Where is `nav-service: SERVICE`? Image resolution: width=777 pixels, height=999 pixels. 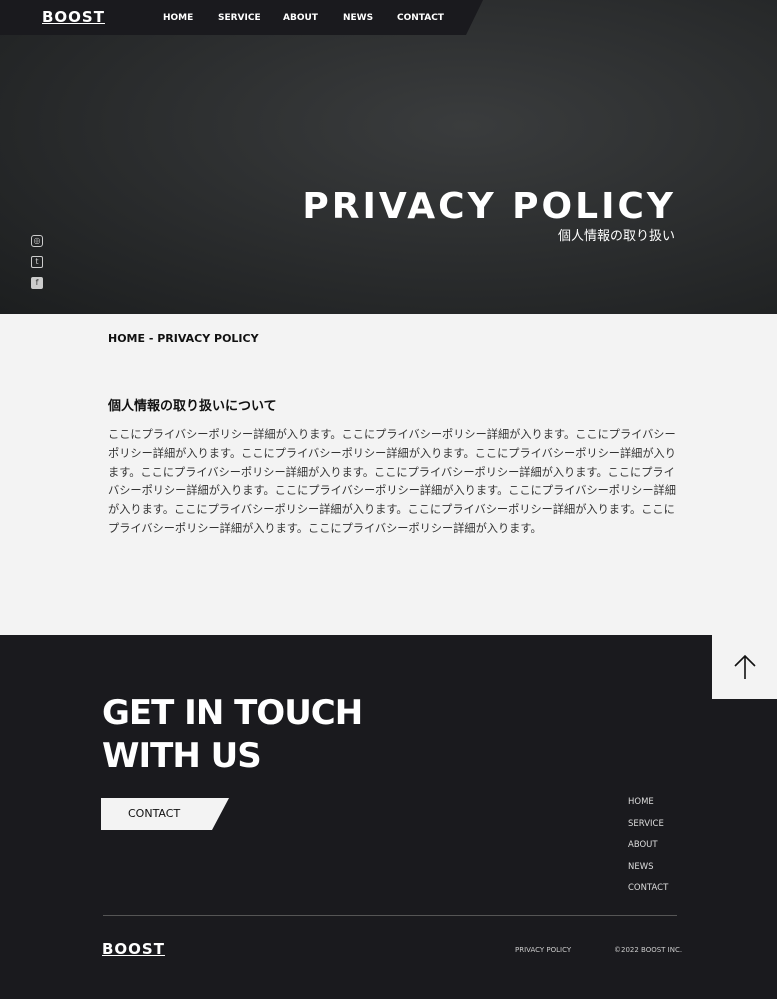
nav-service: SERVICE is located at coordinates (239, 18).